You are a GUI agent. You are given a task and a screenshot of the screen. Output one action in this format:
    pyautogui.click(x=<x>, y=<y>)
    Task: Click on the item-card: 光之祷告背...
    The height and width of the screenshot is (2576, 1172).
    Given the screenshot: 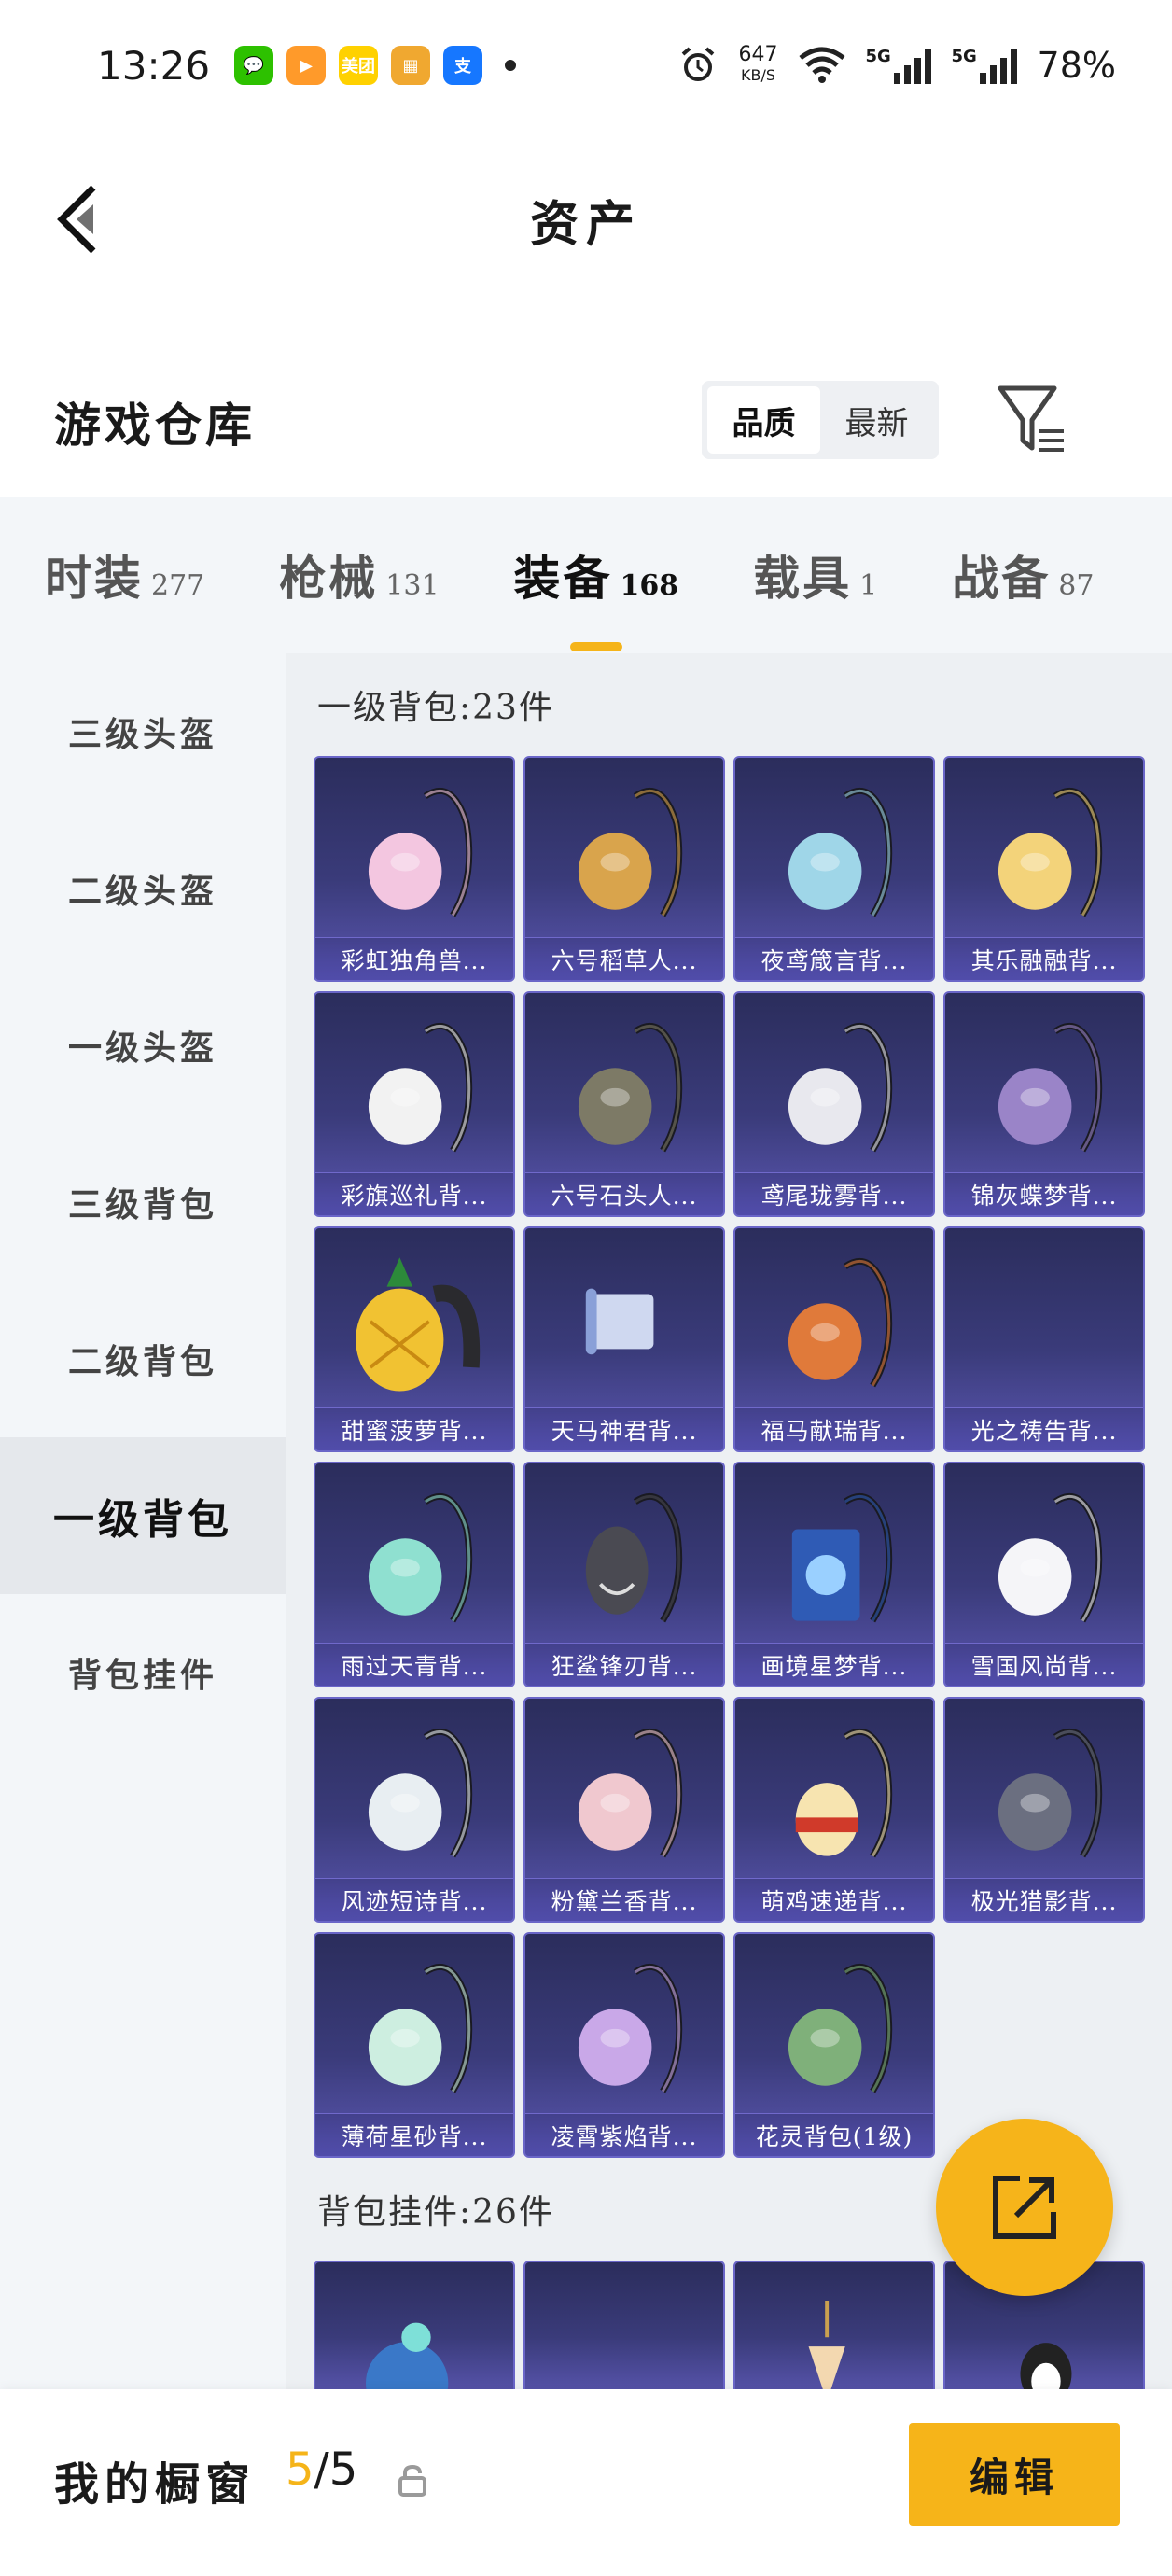 What is the action you would take?
    pyautogui.click(x=1044, y=1339)
    